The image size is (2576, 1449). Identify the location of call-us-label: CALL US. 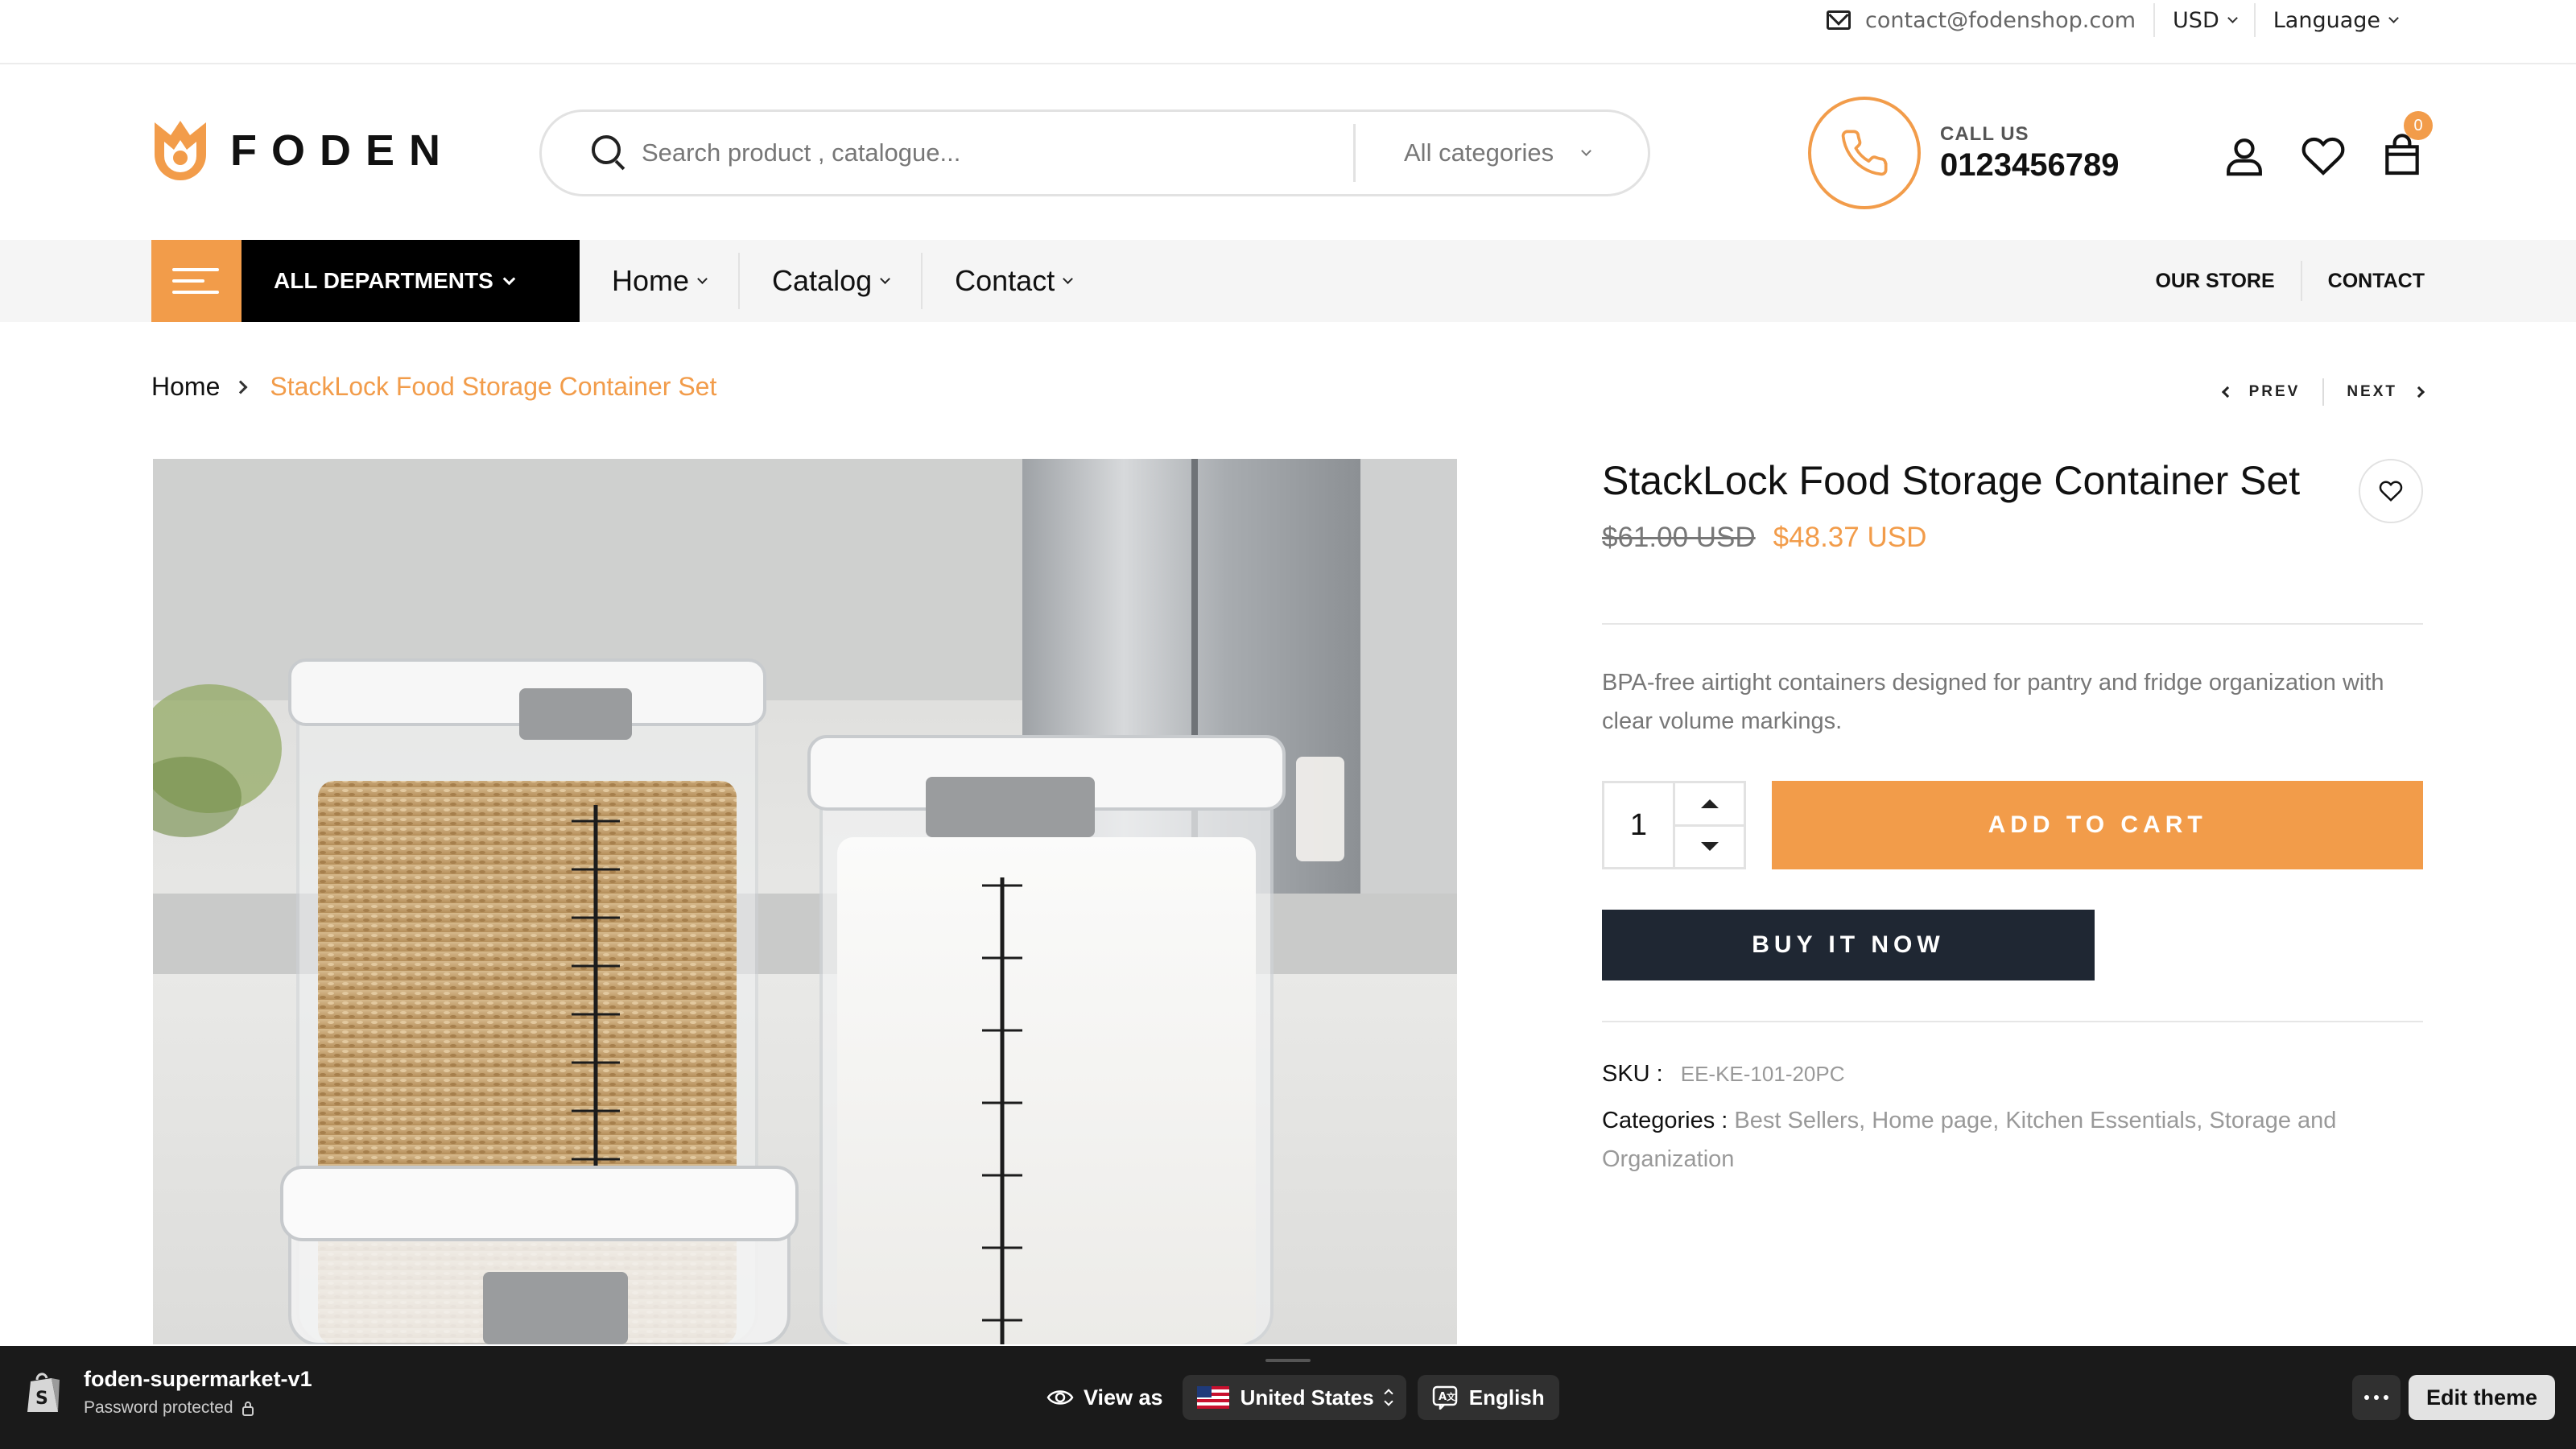
(1984, 133).